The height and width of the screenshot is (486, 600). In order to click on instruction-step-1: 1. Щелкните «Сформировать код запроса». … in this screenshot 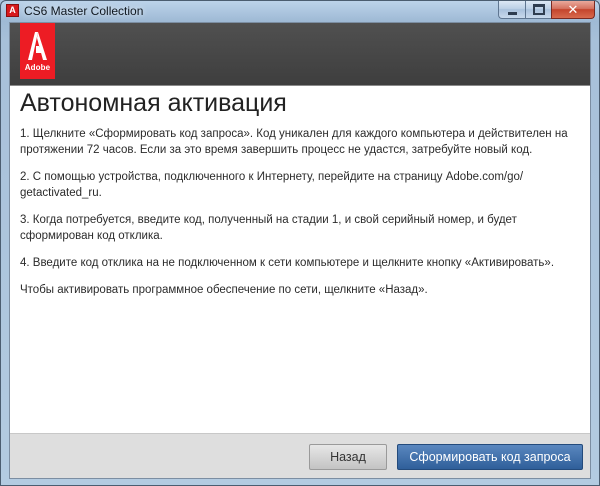, I will do `click(294, 142)`.